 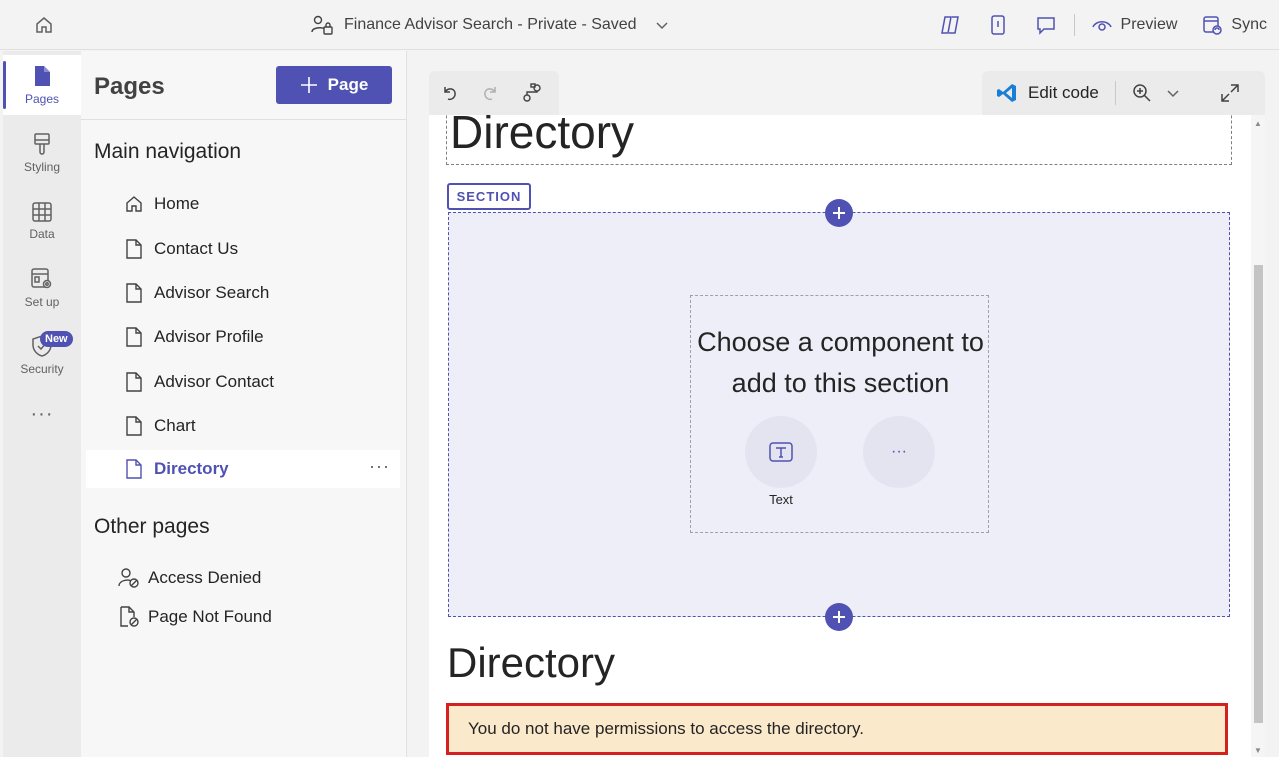 What do you see at coordinates (243, 85) in the screenshot?
I see `pages-panel-header: Pages Page` at bounding box center [243, 85].